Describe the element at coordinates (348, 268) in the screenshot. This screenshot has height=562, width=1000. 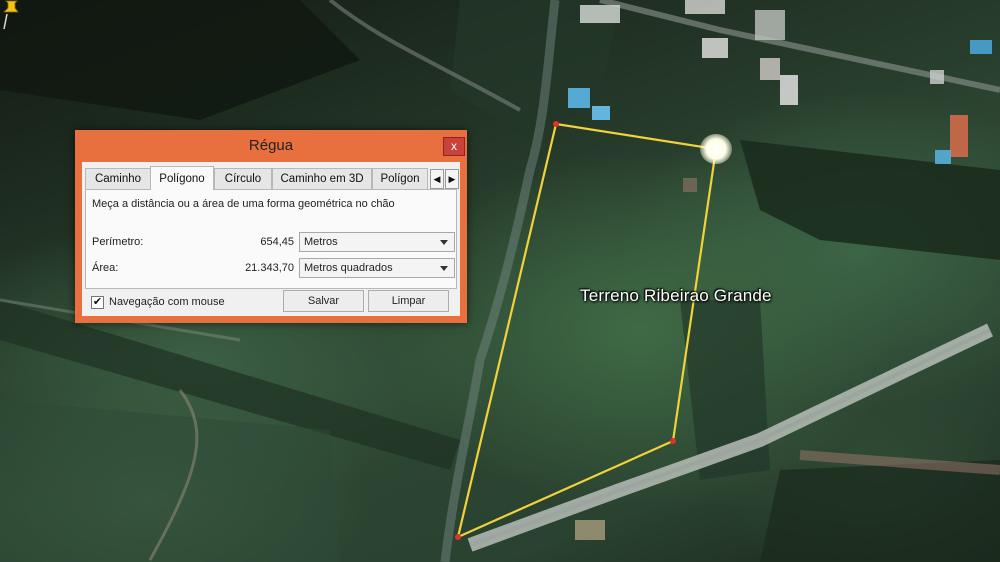
I see `area-unit-value: Metros quadrados` at that location.